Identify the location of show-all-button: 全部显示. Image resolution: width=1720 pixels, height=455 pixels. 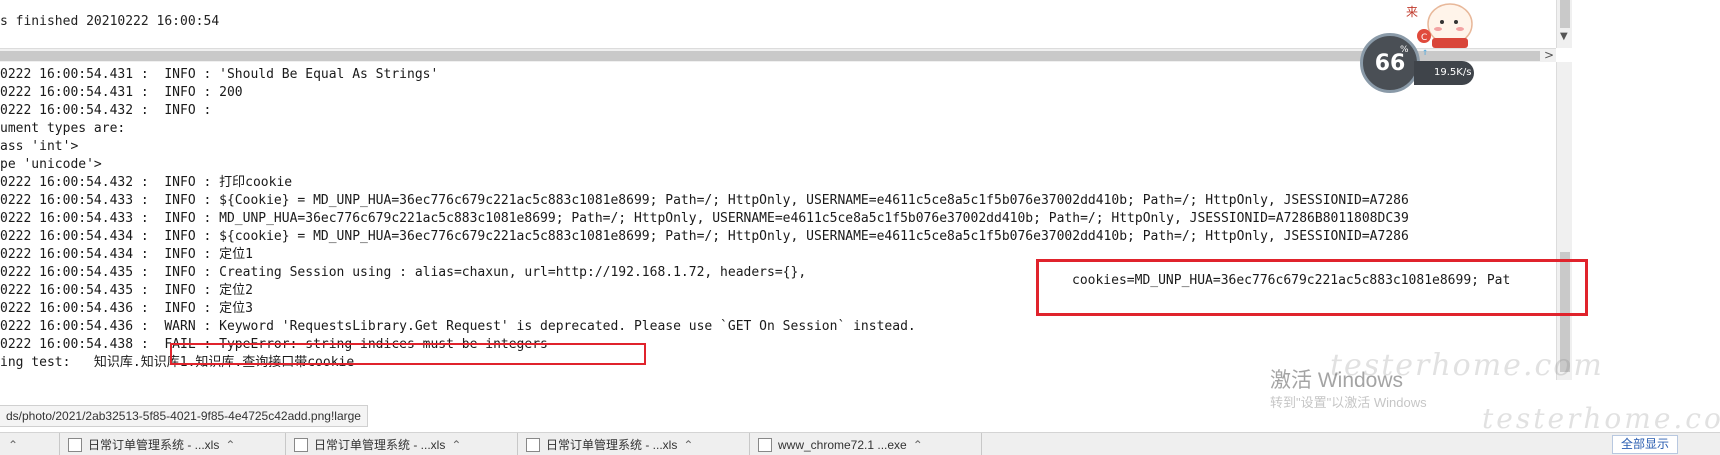
(1645, 444).